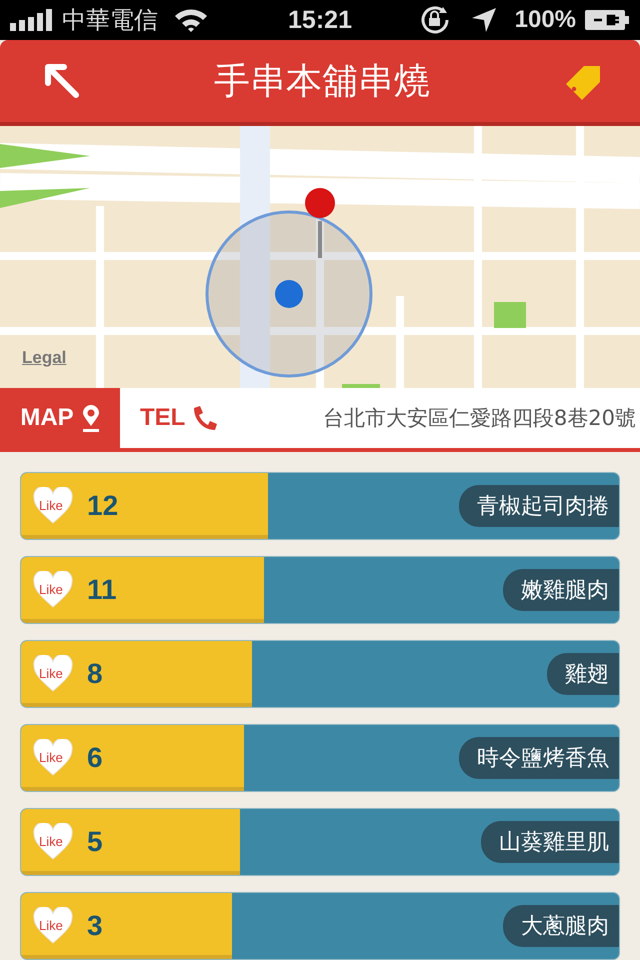 This screenshot has width=640, height=960. I want to click on dish-name: 大蔥腿肉, so click(561, 926).